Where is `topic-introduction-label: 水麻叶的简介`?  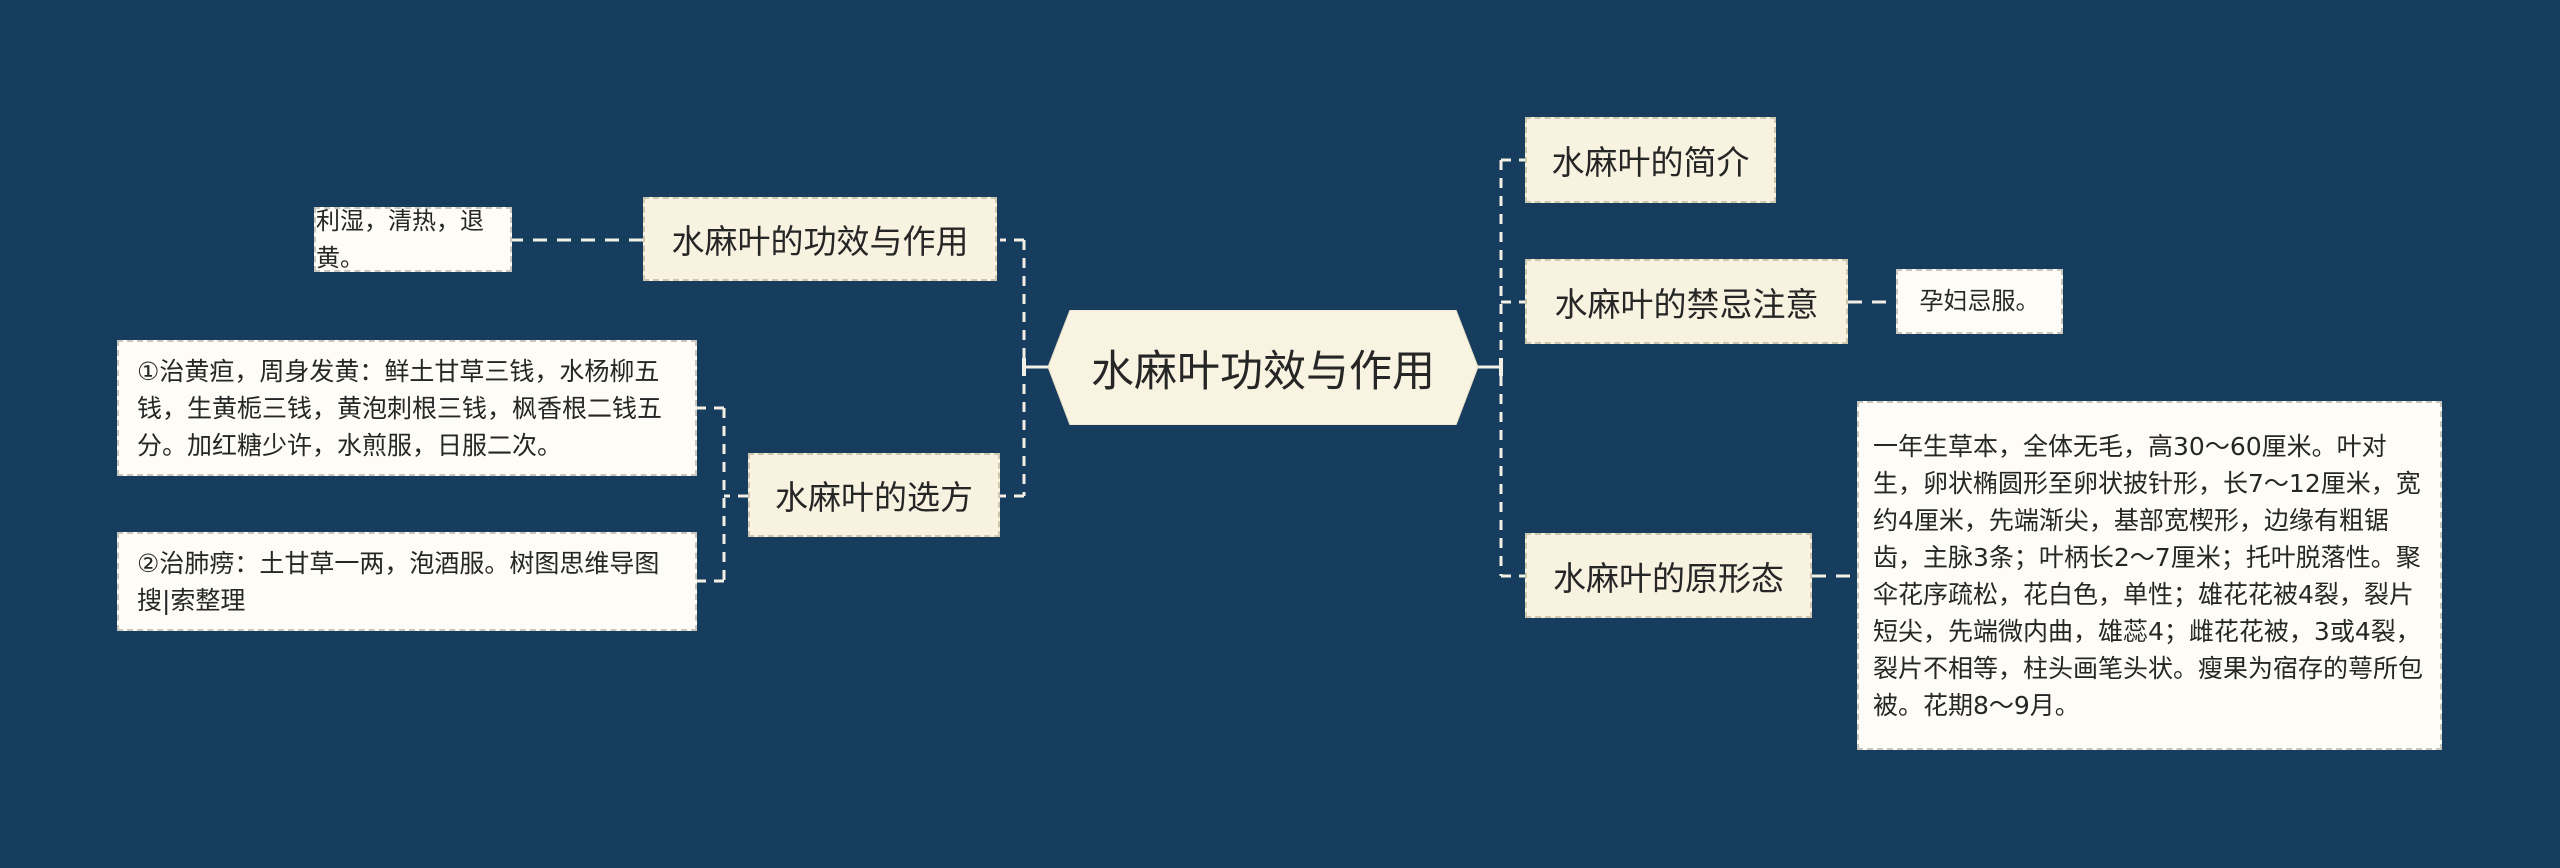
topic-introduction-label: 水麻叶的简介 is located at coordinates (1650, 162).